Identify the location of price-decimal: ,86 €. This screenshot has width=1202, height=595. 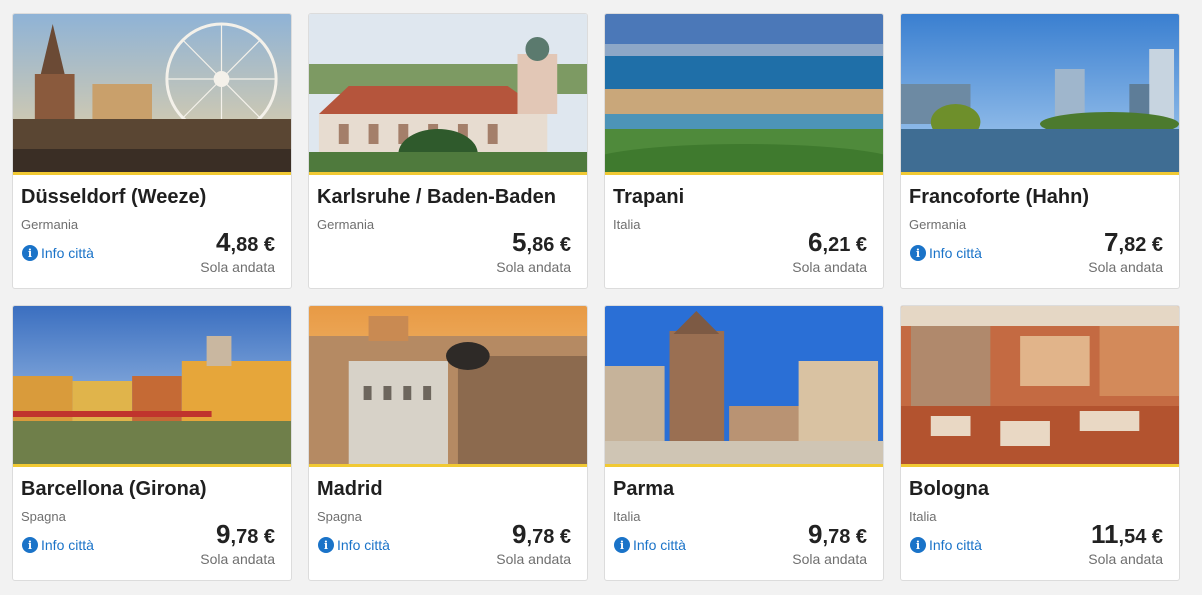
(548, 245).